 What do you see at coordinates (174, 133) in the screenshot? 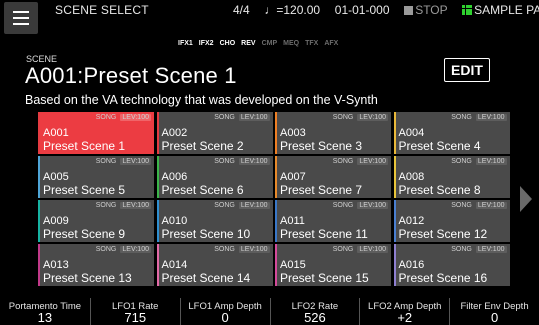
I see `scene-number: A002` at bounding box center [174, 133].